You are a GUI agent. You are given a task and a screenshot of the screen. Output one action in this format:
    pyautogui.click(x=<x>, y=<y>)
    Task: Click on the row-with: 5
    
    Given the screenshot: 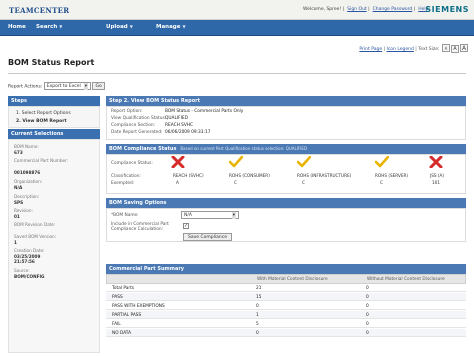 What is the action you would take?
    pyautogui.click(x=257, y=324)
    